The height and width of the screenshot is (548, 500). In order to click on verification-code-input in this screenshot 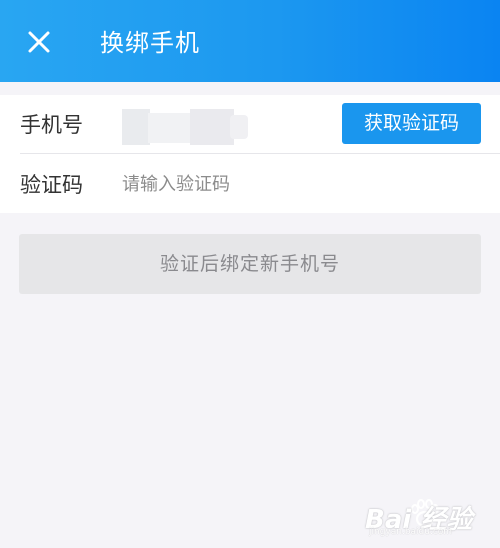, I will do `click(292, 184)`.